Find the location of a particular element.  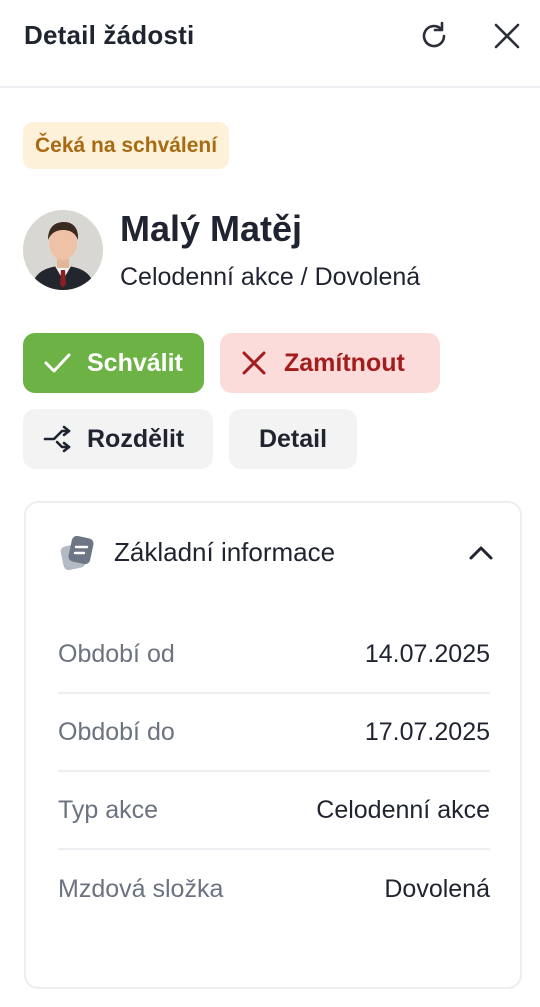

approve-button: Schválit is located at coordinates (113, 363).